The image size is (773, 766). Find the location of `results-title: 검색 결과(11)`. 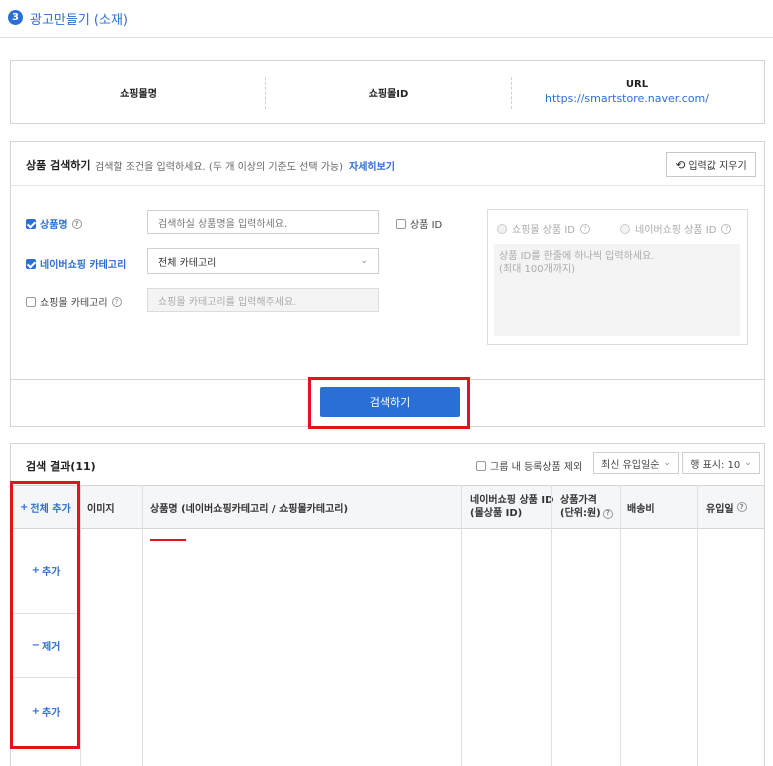

results-title: 검색 결과(11) is located at coordinates (61, 466).